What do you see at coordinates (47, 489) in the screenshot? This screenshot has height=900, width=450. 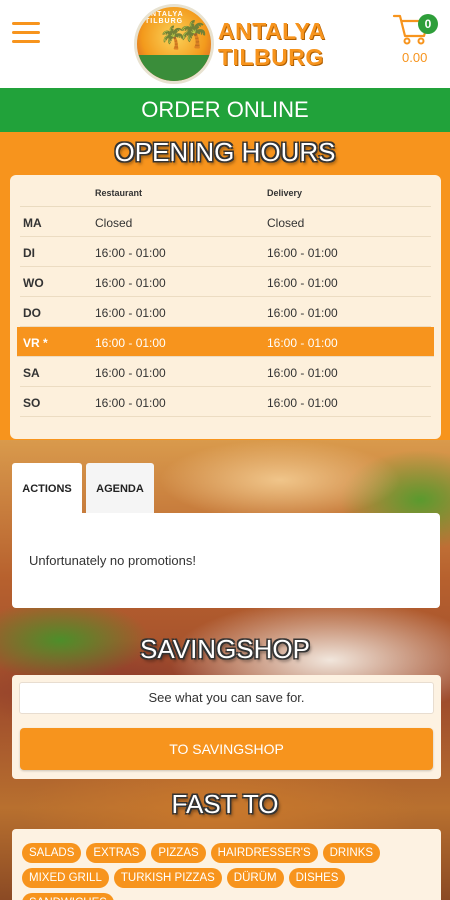 I see `tab-actions: ACTIONS` at bounding box center [47, 489].